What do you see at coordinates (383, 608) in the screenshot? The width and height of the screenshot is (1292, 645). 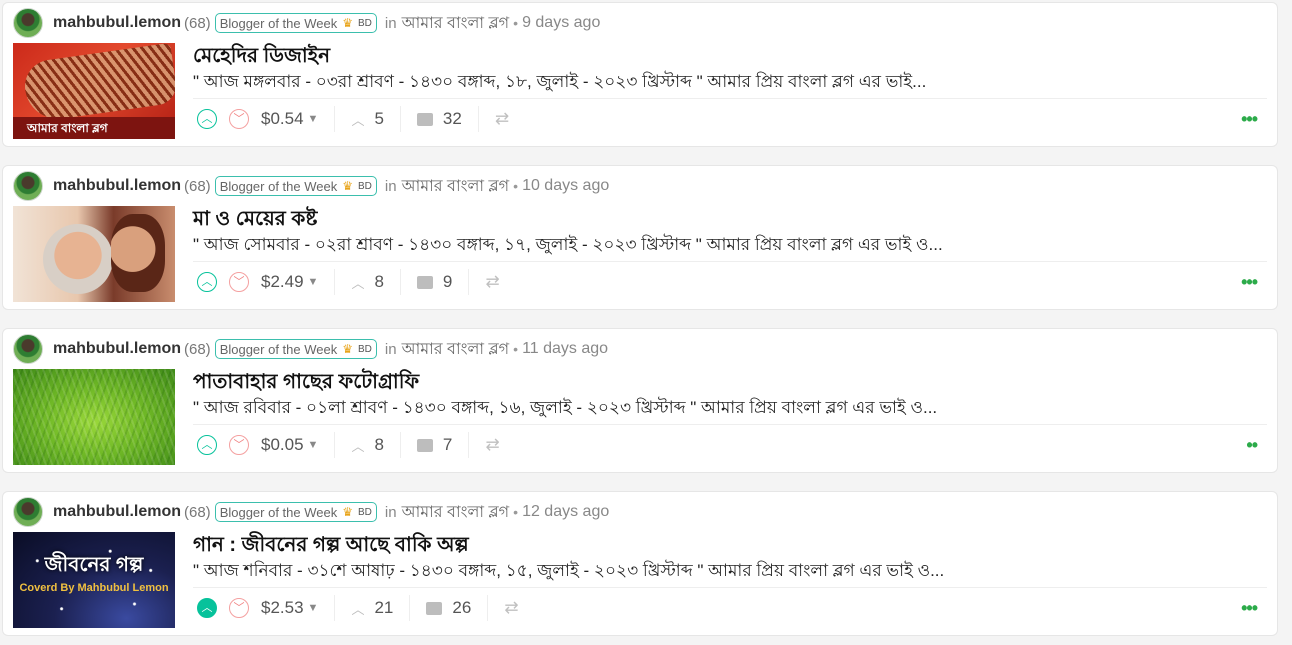 I see `vote-count: 21` at bounding box center [383, 608].